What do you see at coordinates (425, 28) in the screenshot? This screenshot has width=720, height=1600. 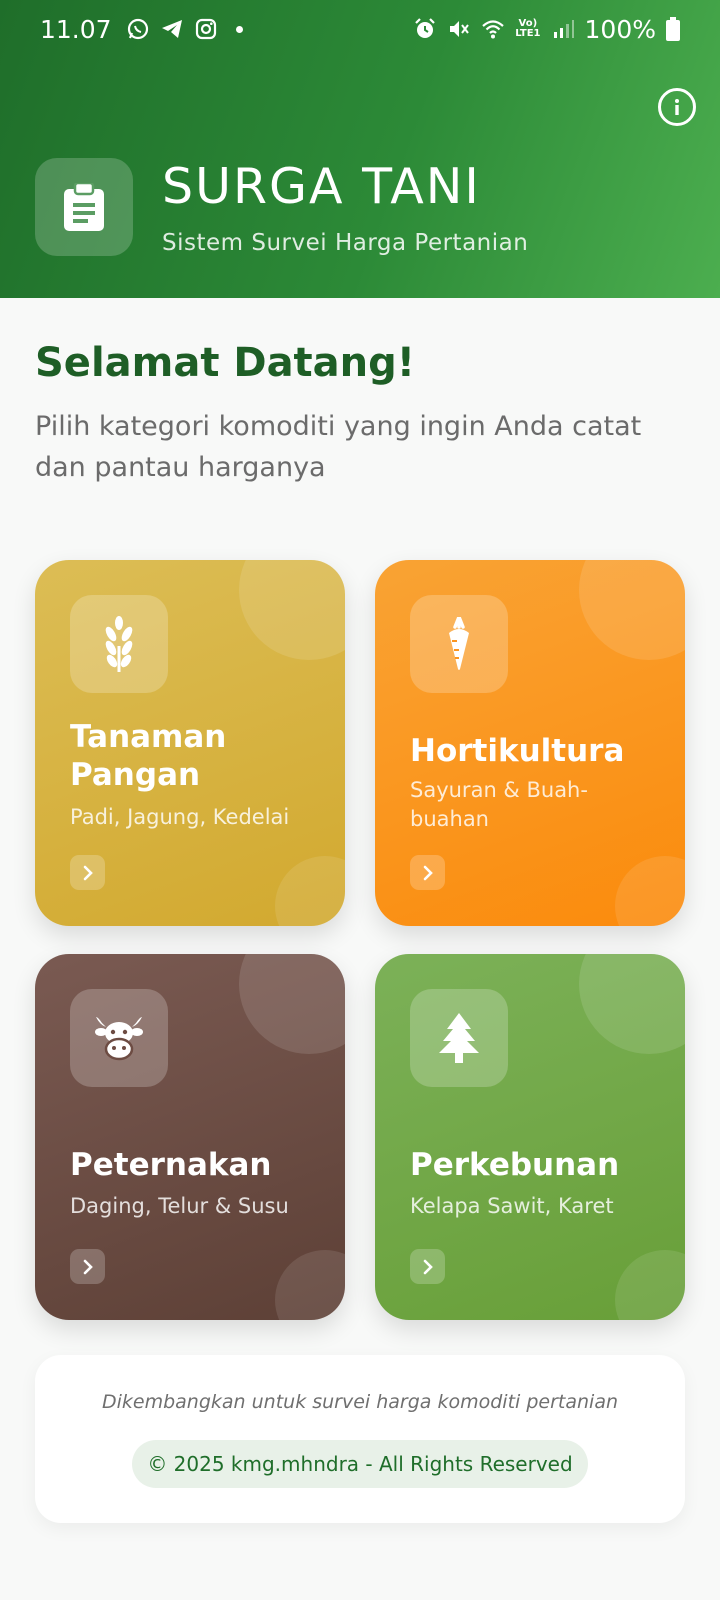 I see `alarm-icon` at bounding box center [425, 28].